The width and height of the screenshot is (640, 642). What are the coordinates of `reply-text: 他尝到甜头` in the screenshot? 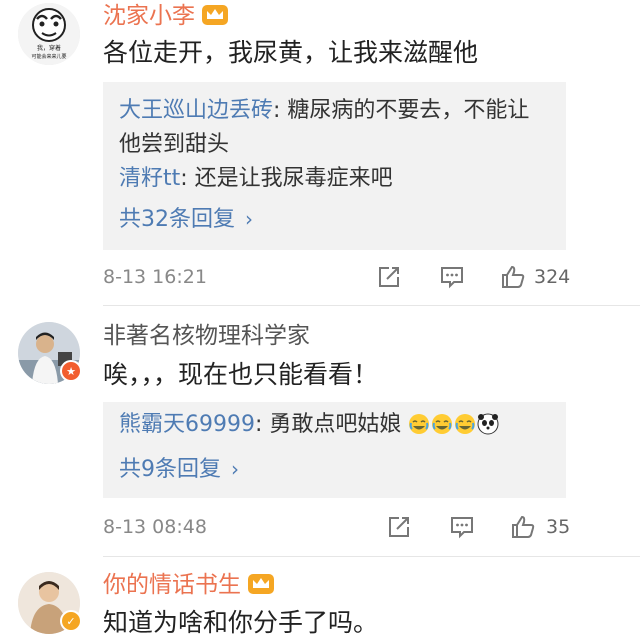 It's located at (174, 144).